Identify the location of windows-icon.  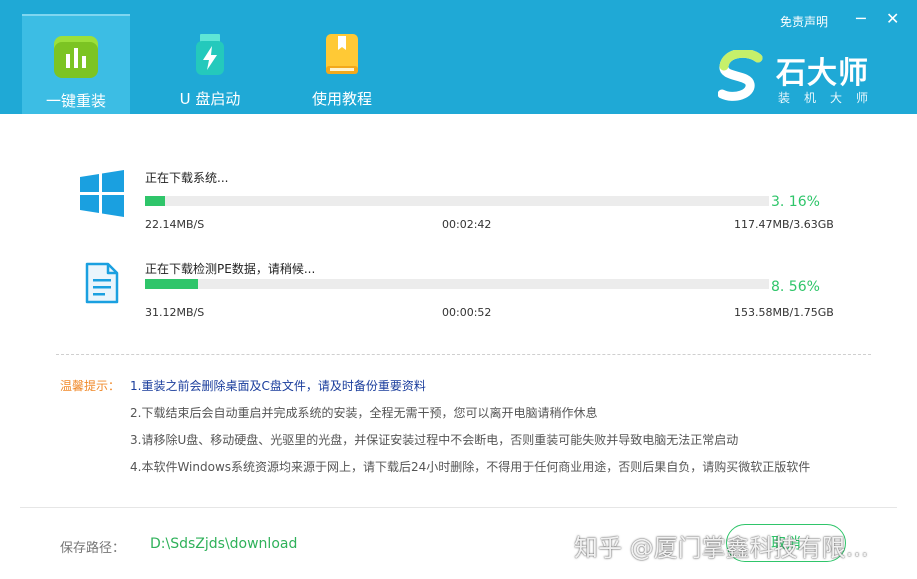
(102, 193).